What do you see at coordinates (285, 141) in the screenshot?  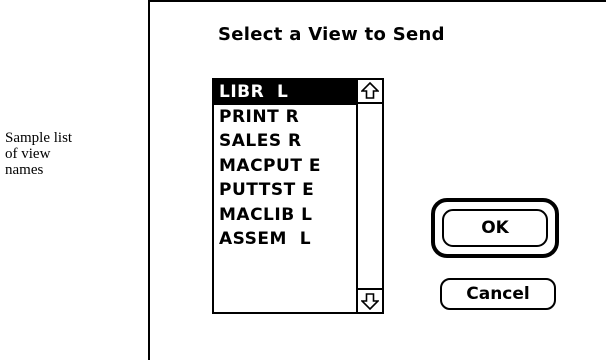 I see `list-item: SALES R` at bounding box center [285, 141].